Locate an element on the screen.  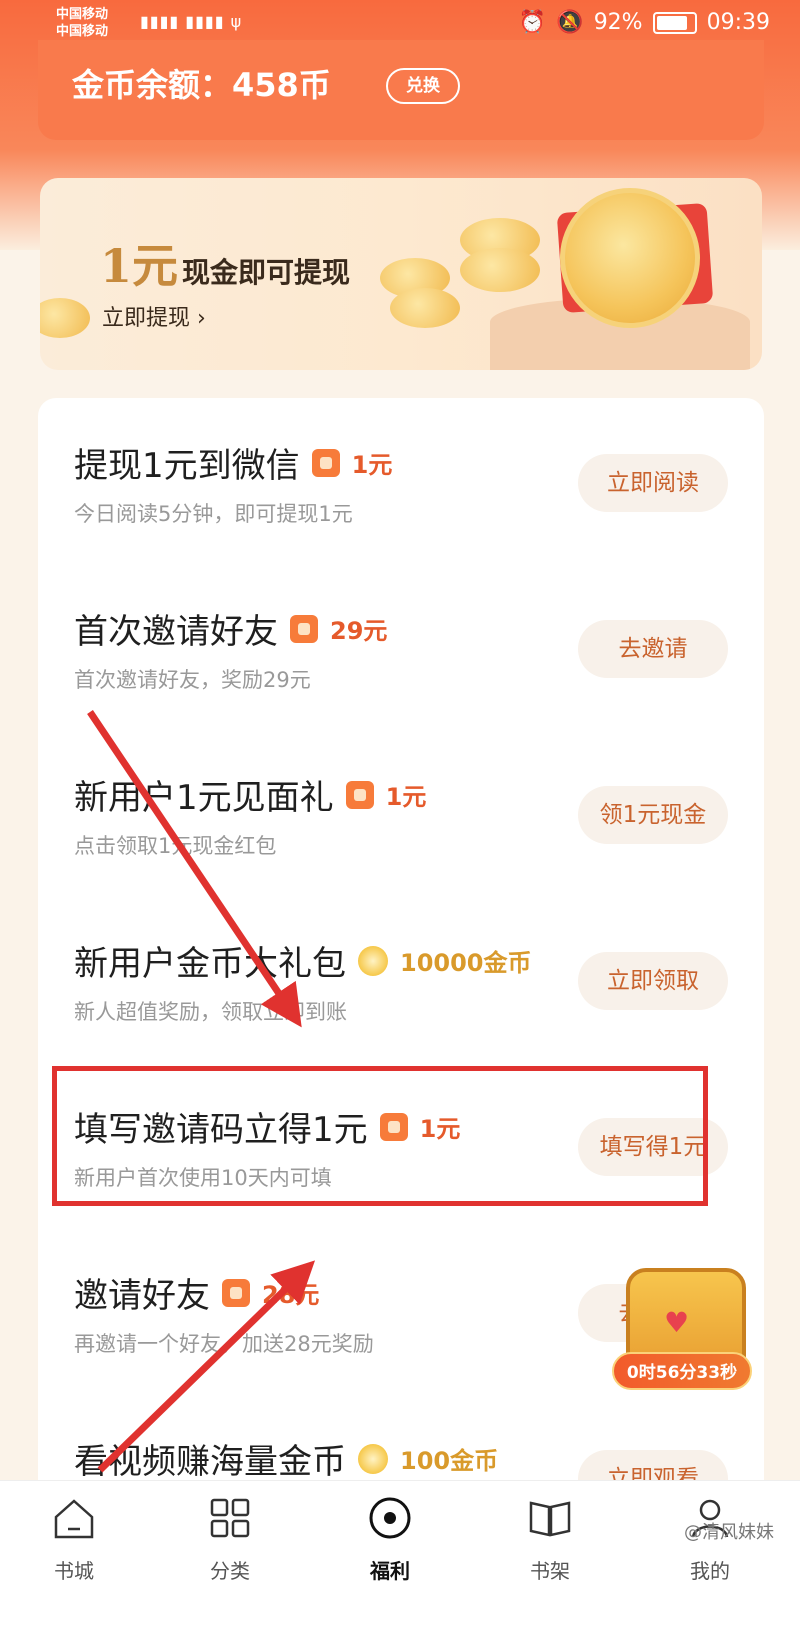
task-title-text: 填写邀请码立得1元 is located at coordinates (221, 1130).